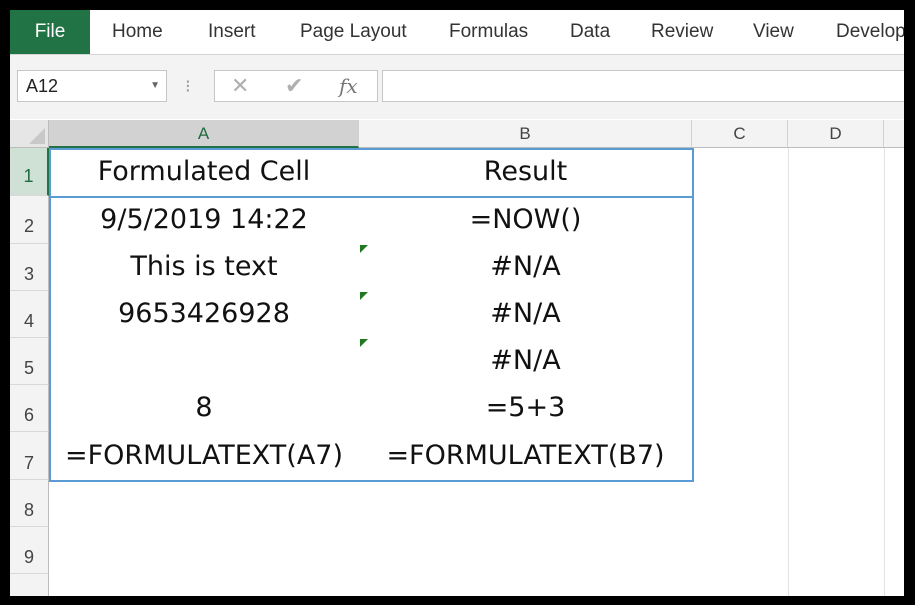  I want to click on cell-a7: =FORMULATEXT(A7), so click(204, 455).